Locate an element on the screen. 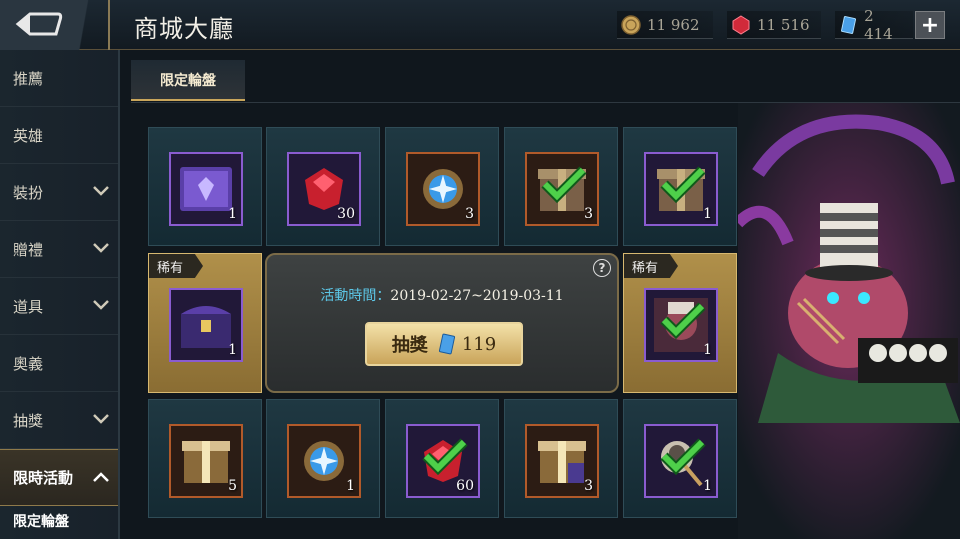  diamond-counter: 11 516 is located at coordinates (774, 25).